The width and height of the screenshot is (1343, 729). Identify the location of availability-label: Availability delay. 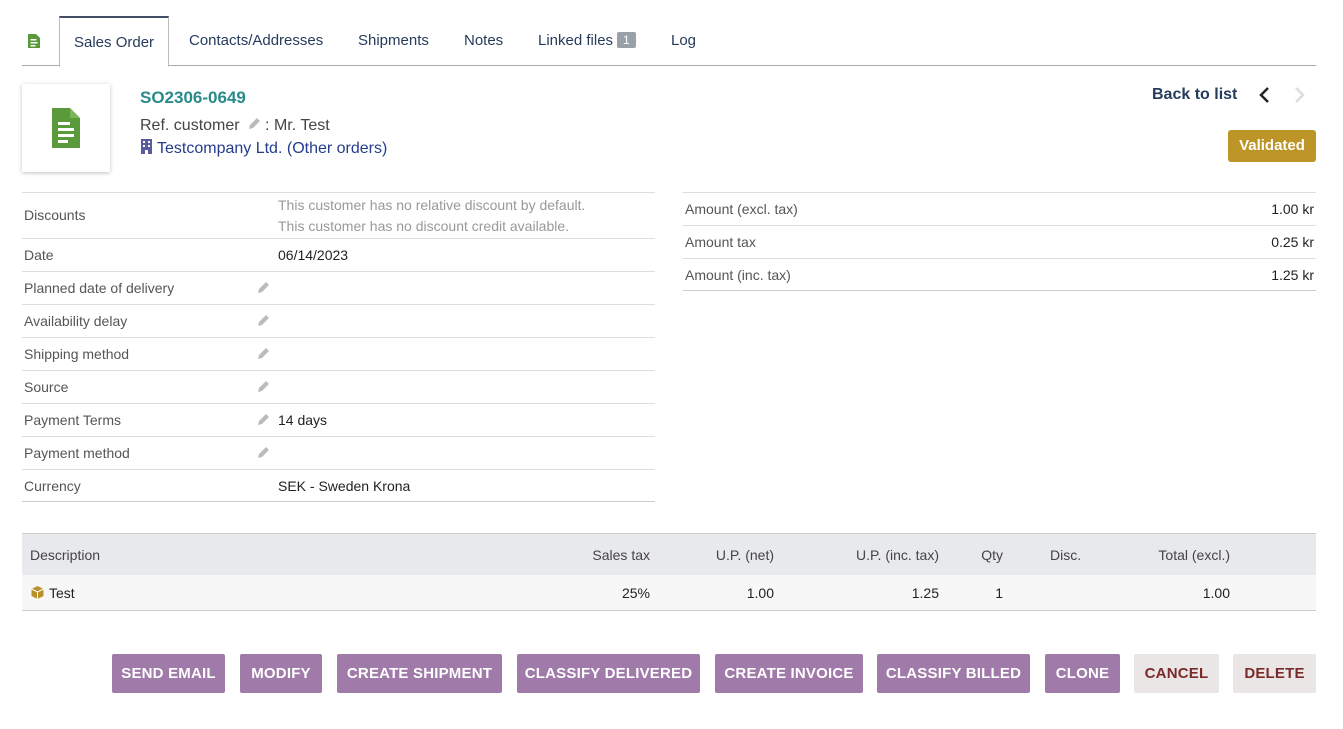
(76, 321).